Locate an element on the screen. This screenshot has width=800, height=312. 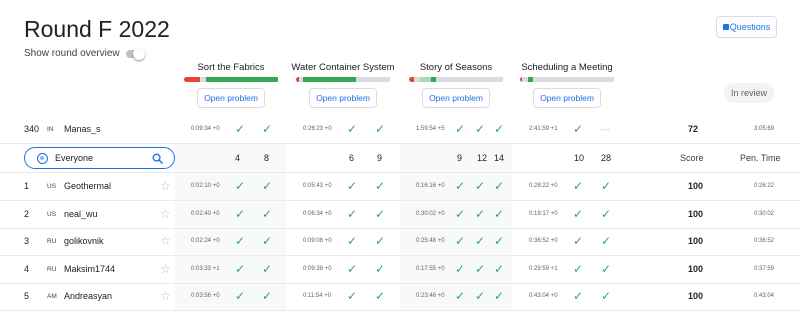
round-overview-toggle-row: Show round overview is located at coordinates (84, 53).